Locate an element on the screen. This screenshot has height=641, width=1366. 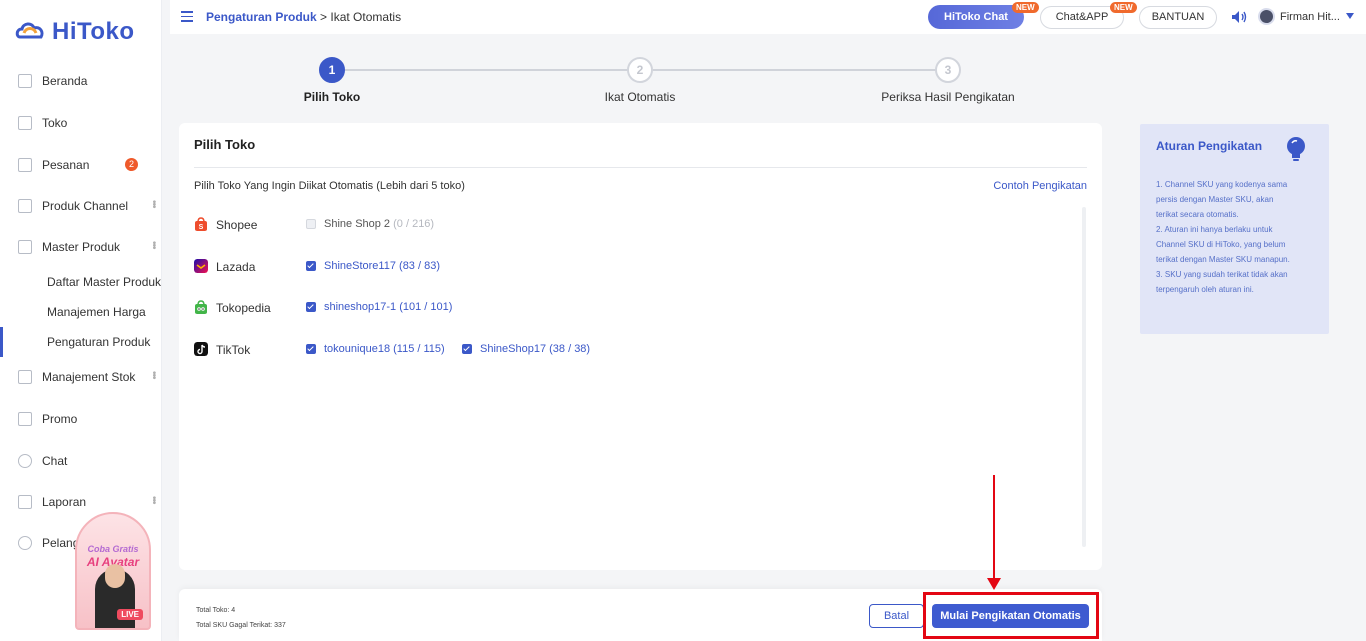
sidebar-subitem-label: Manajemen Harga is located at coordinates (96, 312).